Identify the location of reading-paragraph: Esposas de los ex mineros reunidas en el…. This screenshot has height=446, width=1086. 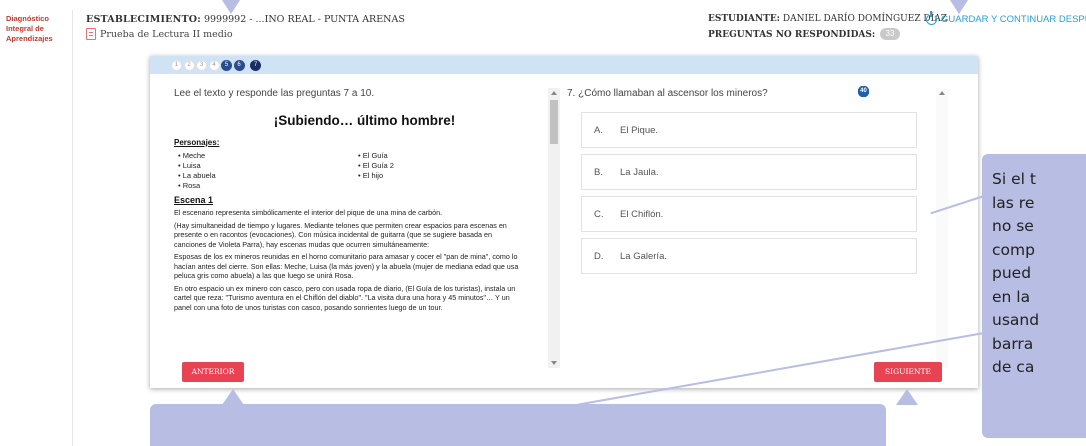
(346, 266).